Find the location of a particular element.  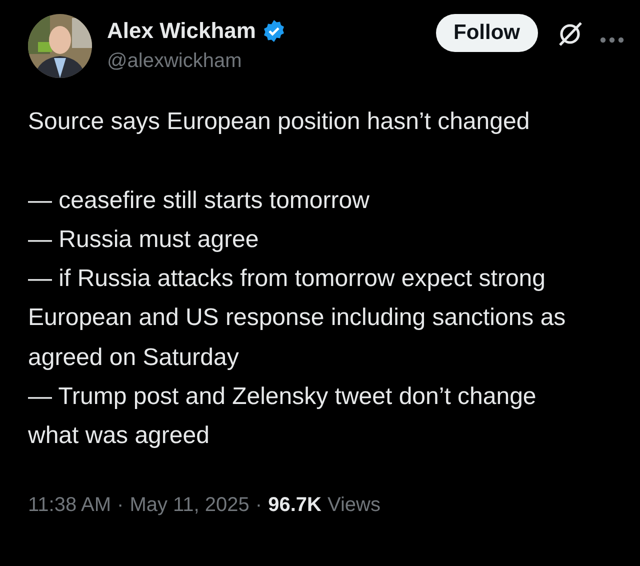

views-label: Views is located at coordinates (353, 505).